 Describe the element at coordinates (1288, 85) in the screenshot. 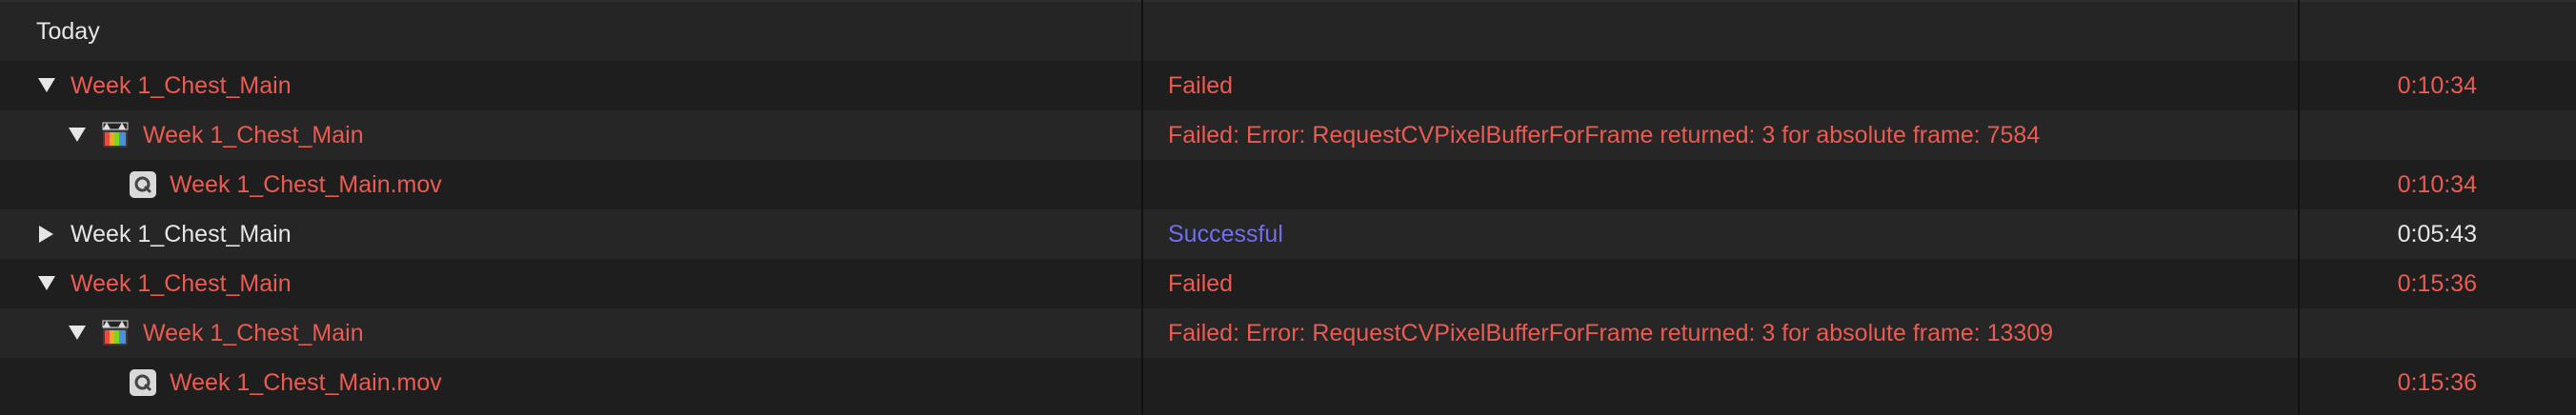

I see `table-row: Week 1_Chest_Main Failed 0:10:34` at that location.